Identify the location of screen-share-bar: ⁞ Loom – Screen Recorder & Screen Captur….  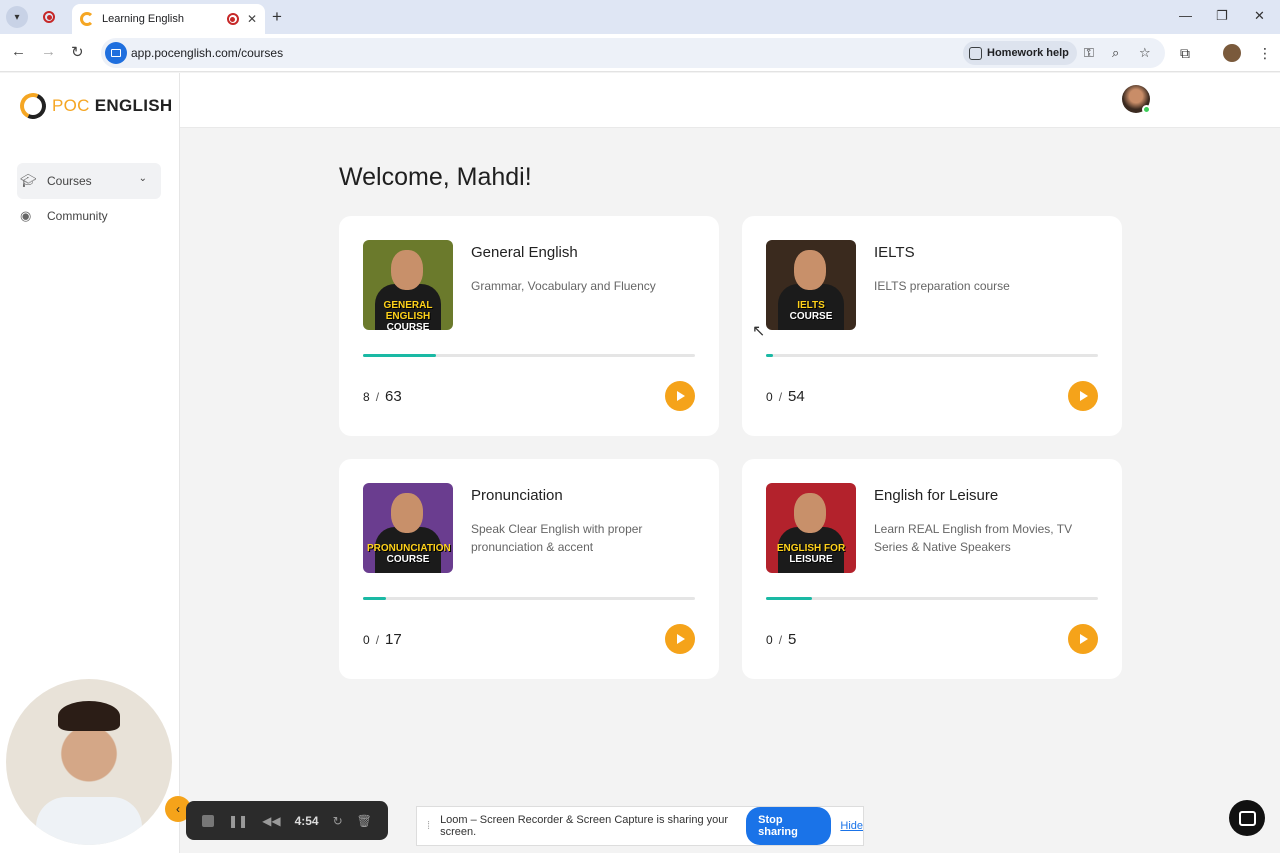
(640, 826).